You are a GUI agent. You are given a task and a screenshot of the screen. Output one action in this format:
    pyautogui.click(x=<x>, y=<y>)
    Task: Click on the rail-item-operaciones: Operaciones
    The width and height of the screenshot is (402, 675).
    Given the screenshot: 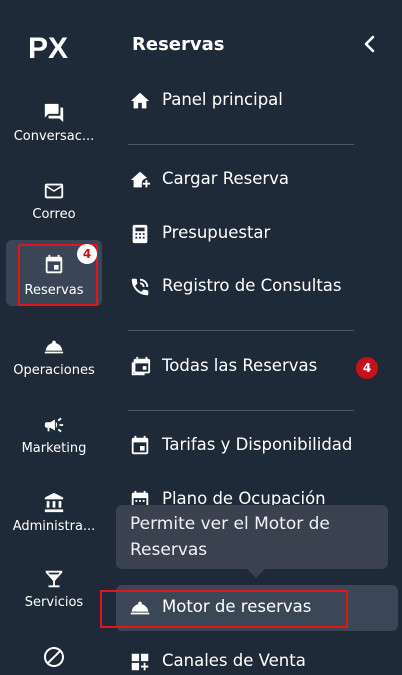 What is the action you would take?
    pyautogui.click(x=54, y=359)
    